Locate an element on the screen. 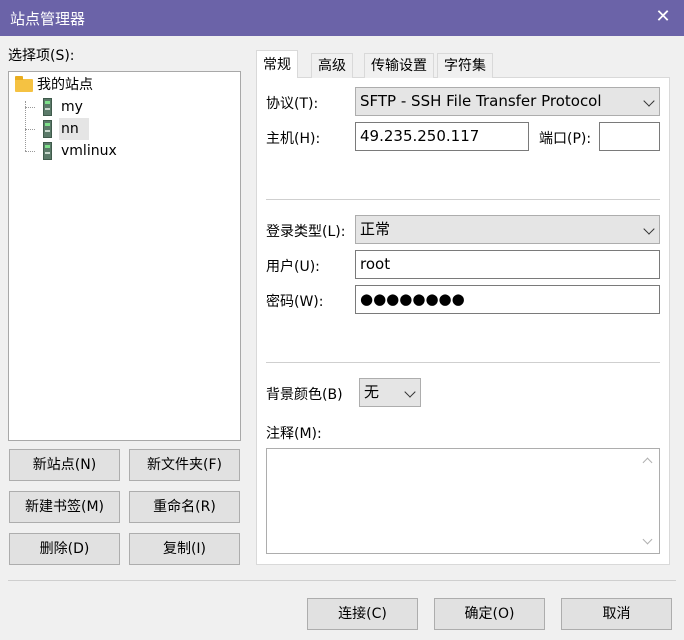 The height and width of the screenshot is (640, 684). protocol-label: 协议(T): is located at coordinates (292, 104).